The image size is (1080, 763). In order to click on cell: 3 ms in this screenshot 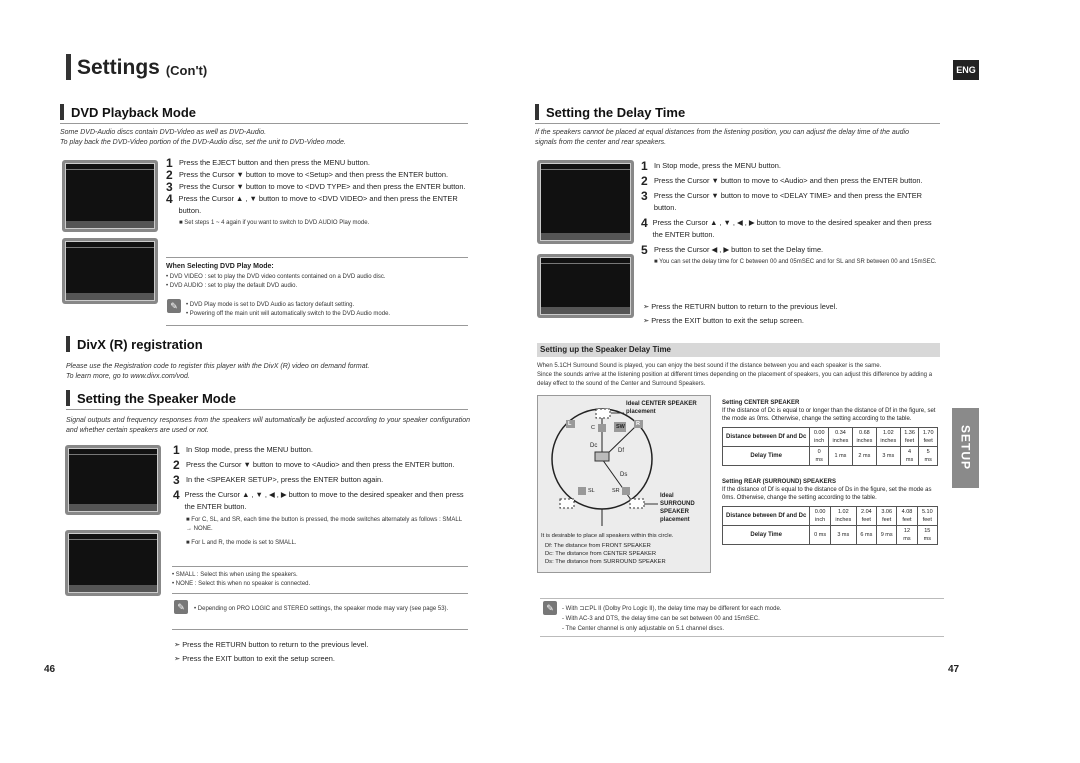, I will do `click(843, 535)`.